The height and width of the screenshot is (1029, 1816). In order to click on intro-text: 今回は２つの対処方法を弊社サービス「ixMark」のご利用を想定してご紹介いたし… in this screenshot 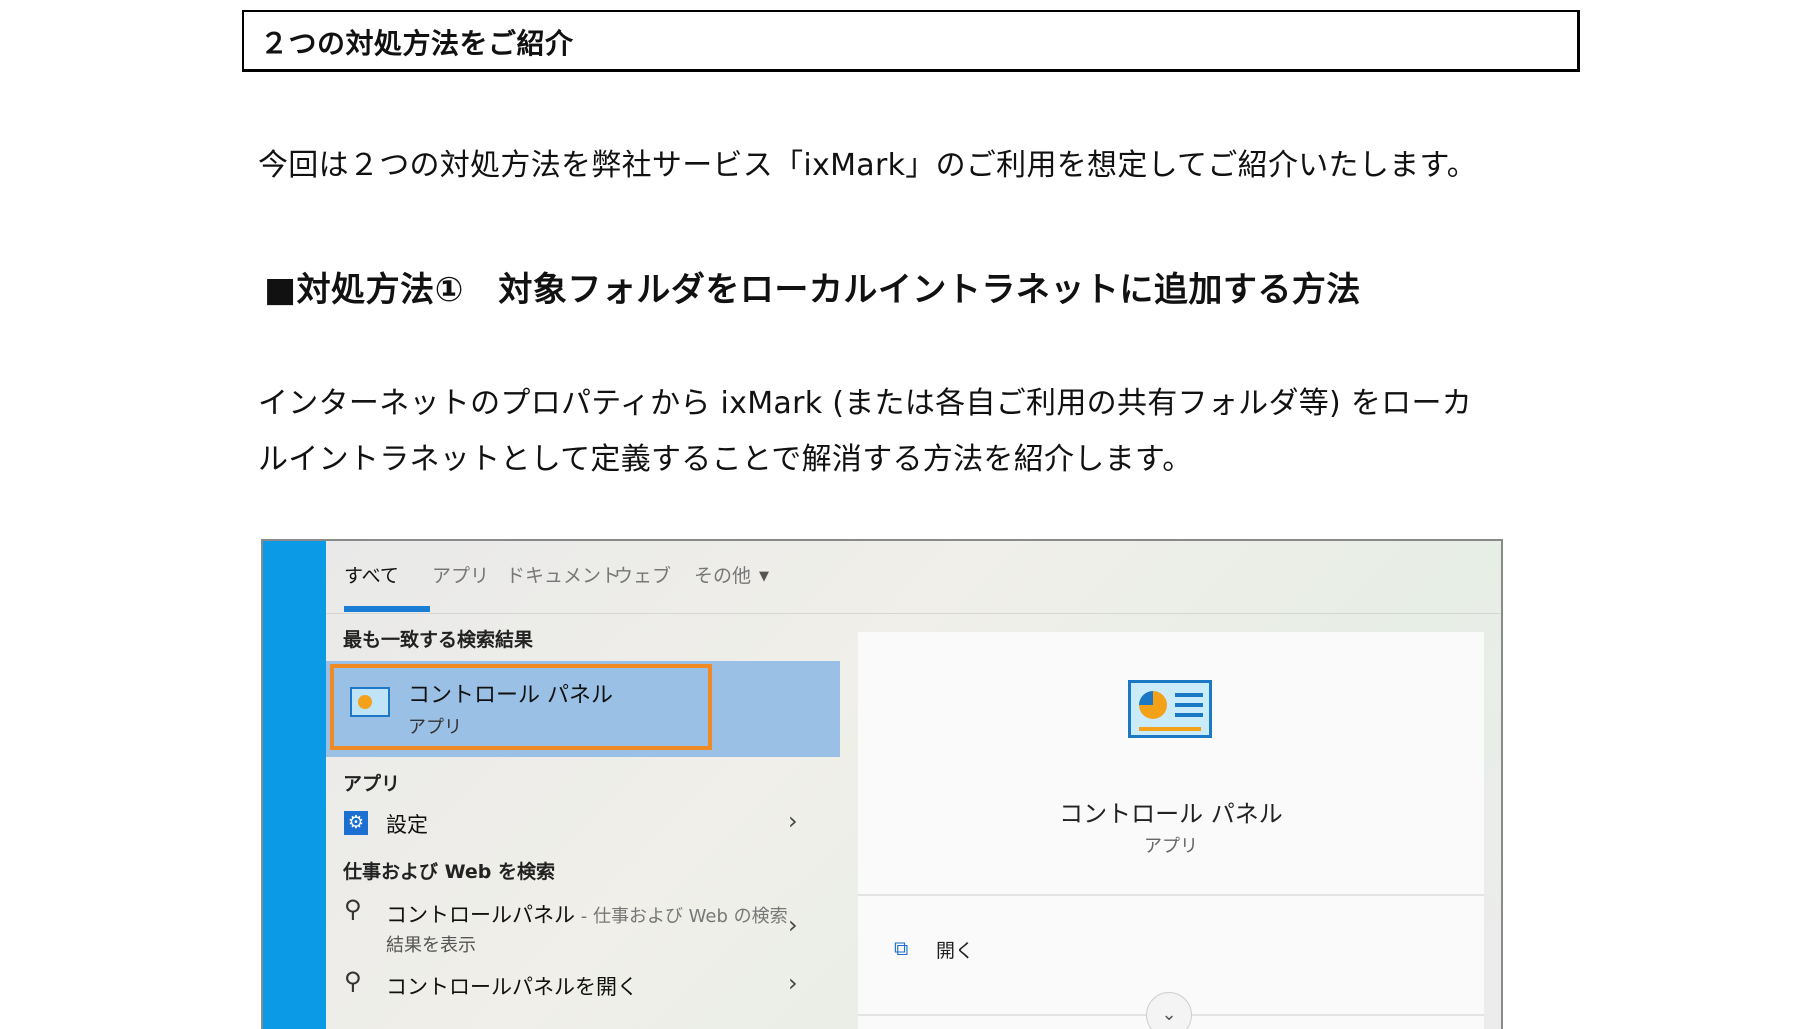, I will do `click(868, 165)`.